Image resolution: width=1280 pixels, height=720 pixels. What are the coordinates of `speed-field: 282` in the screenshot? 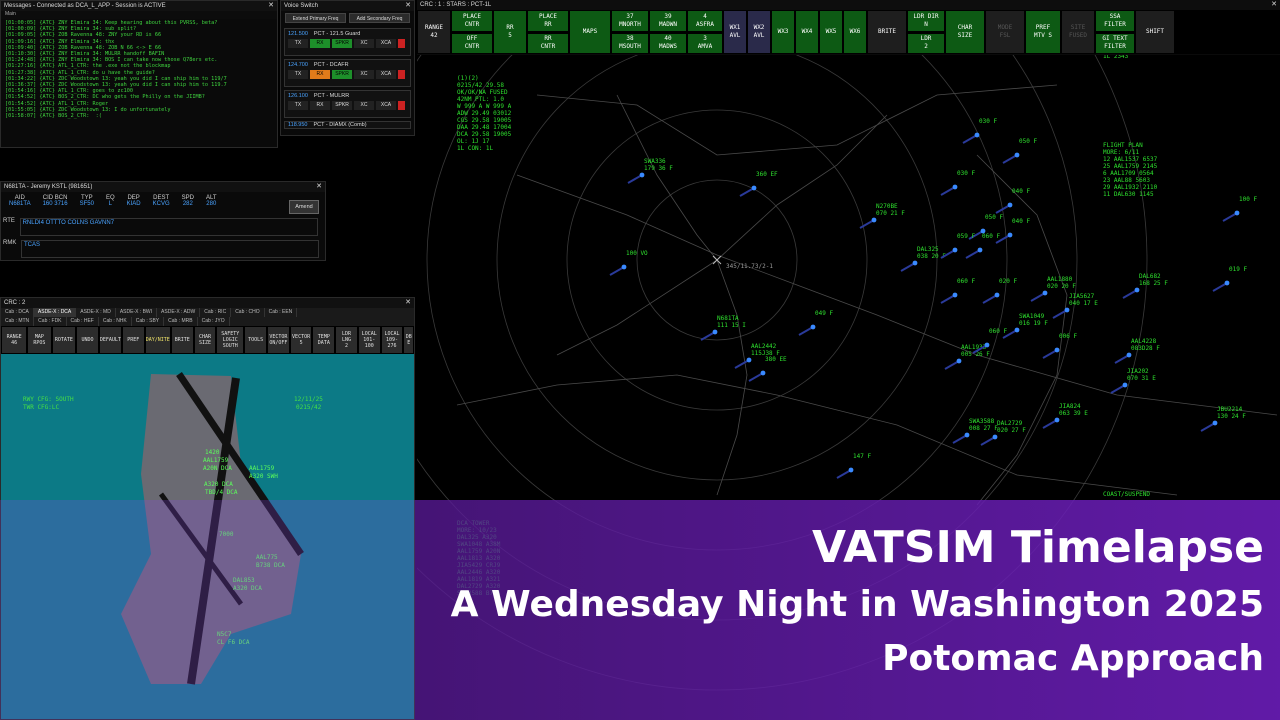 It's located at (188, 204).